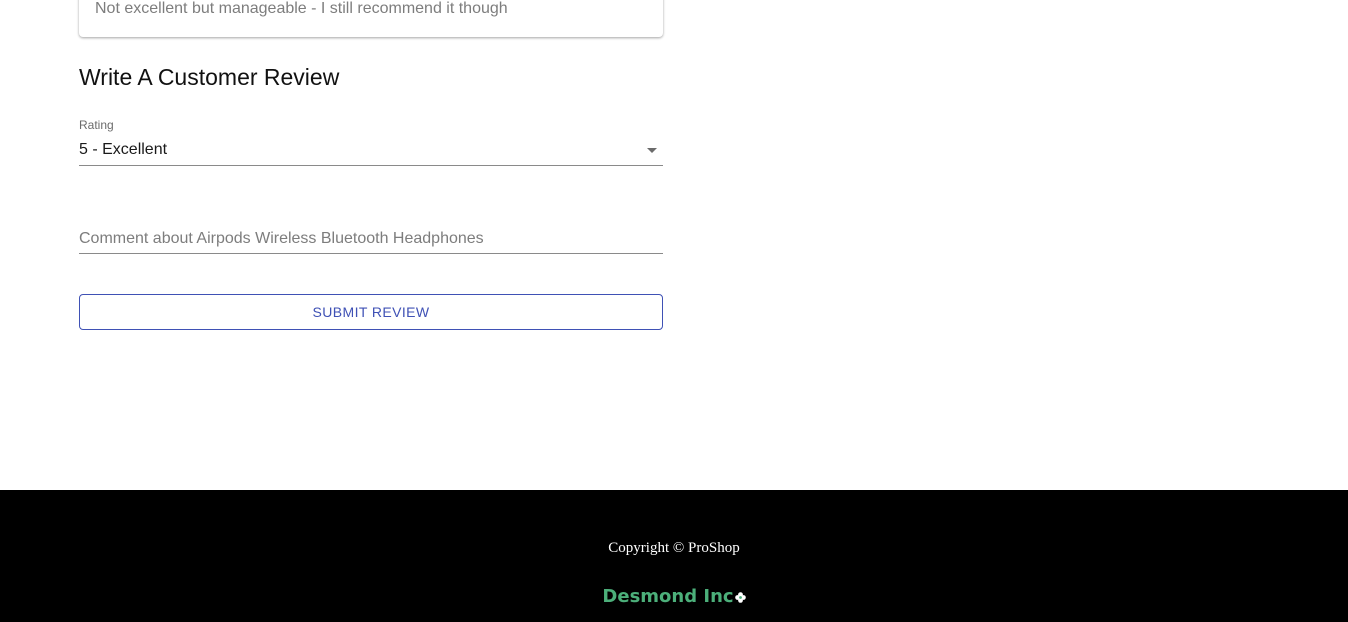 The width and height of the screenshot is (1348, 622). Describe the element at coordinates (371, 239) in the screenshot. I see `comment-input` at that location.